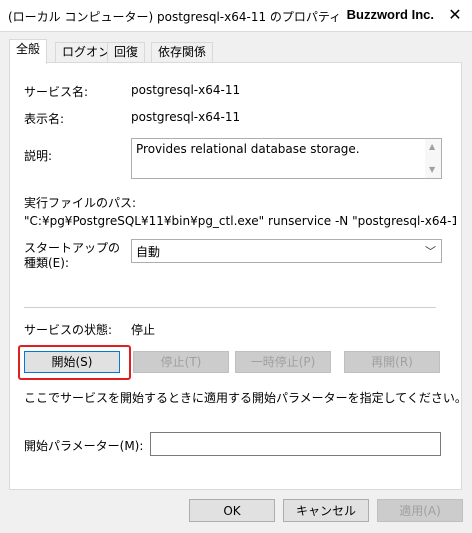  What do you see at coordinates (390, 14) in the screenshot?
I see `brand-label: Buzzword Inc.` at bounding box center [390, 14].